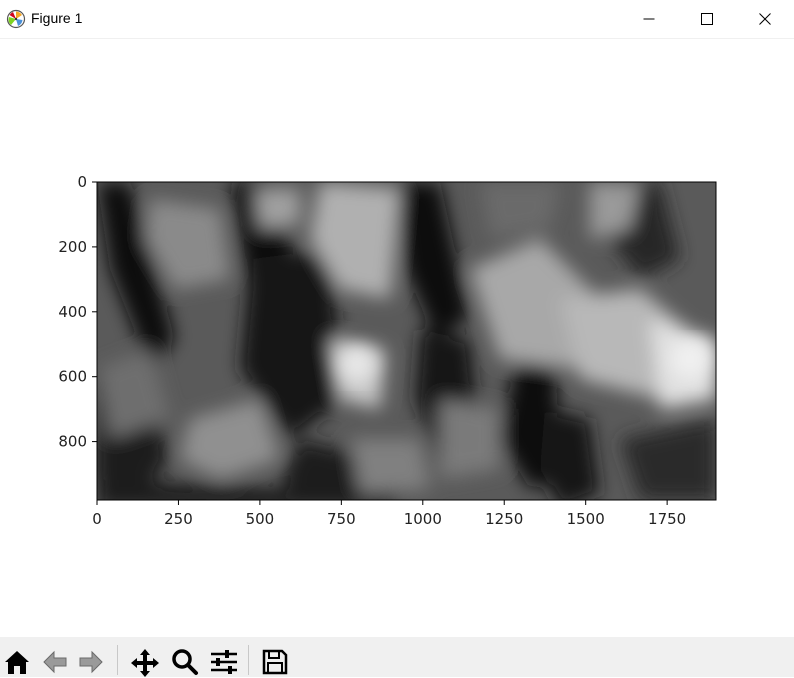 The width and height of the screenshot is (794, 678). What do you see at coordinates (72, 442) in the screenshot?
I see `y-tick-label: 800` at bounding box center [72, 442].